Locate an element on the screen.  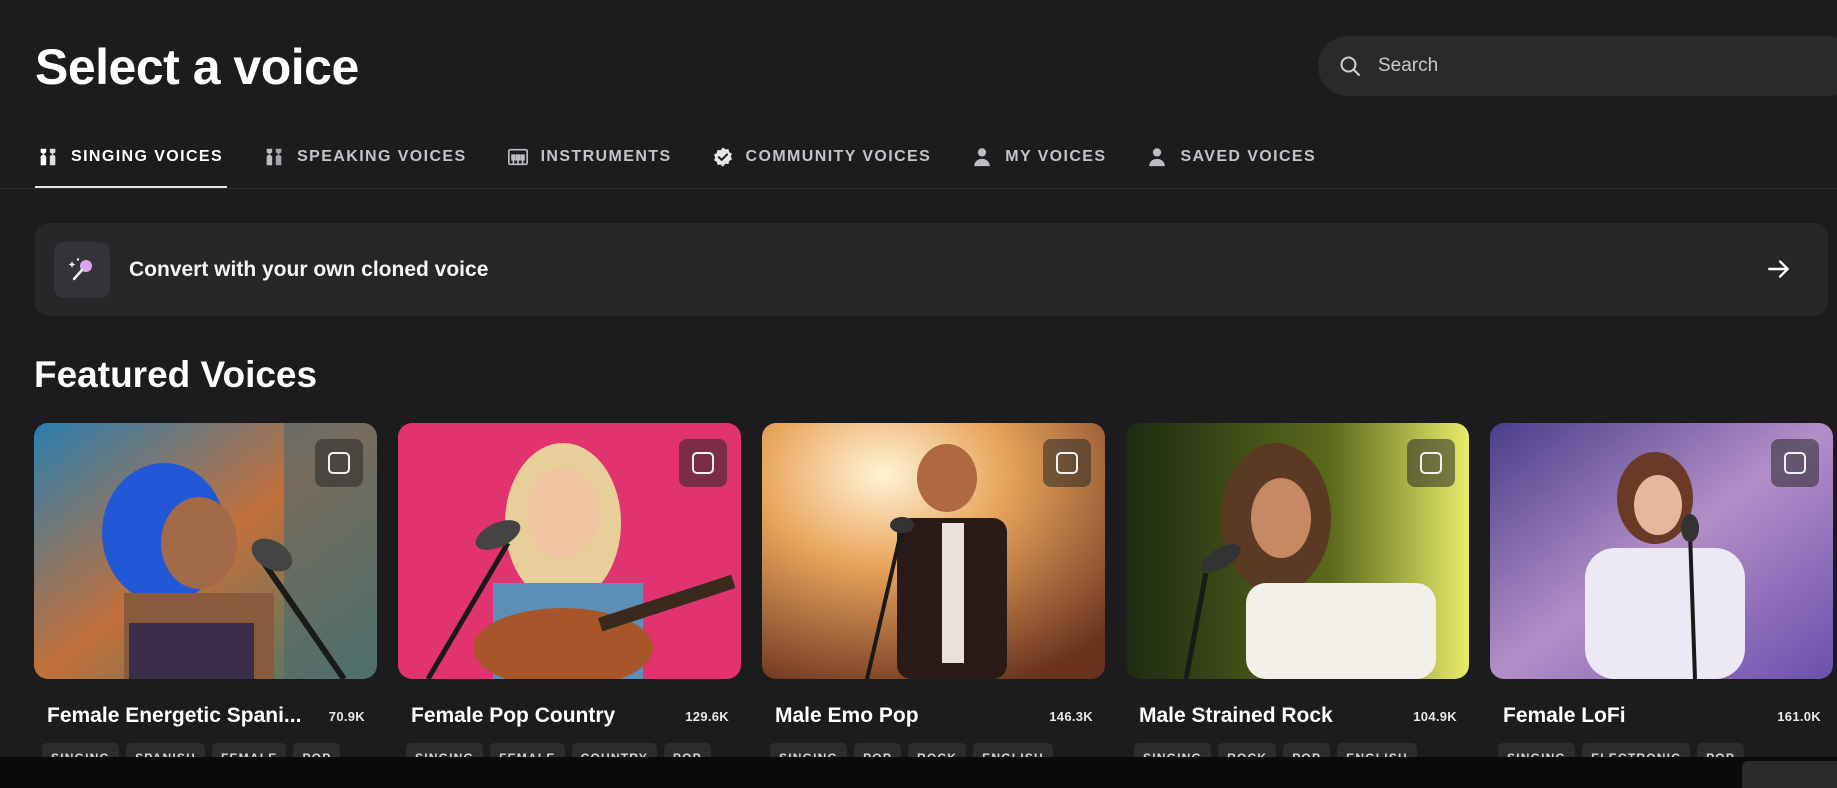
voice-name: Male Strained Rock is located at coordinates (1236, 715).